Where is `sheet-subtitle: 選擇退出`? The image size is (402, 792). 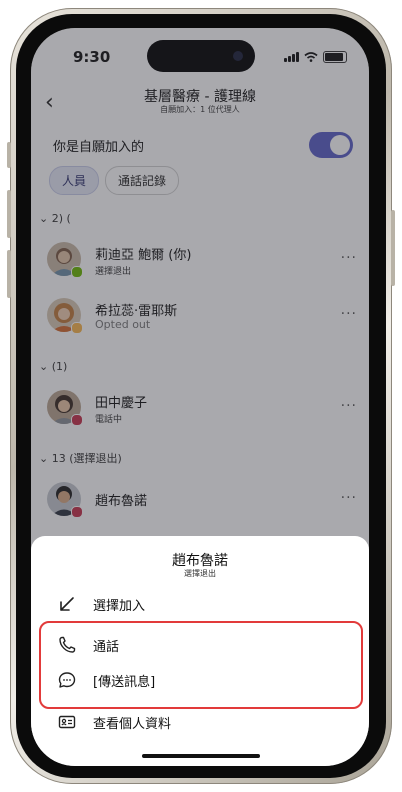
sheet-subtitle: 選擇退出 is located at coordinates (200, 573).